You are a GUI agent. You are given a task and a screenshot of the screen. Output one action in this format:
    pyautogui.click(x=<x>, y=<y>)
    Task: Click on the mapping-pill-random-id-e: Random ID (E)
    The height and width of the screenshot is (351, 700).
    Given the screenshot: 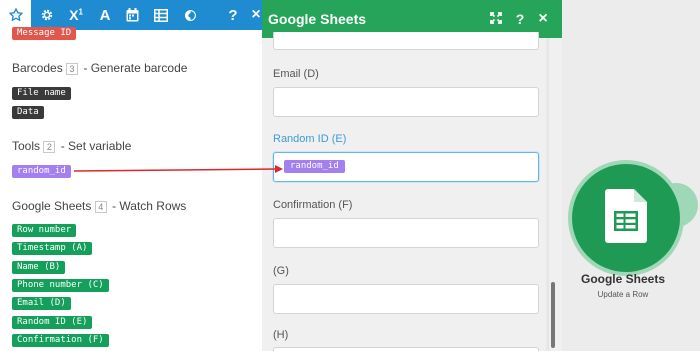 What is the action you would take?
    pyautogui.click(x=52, y=322)
    